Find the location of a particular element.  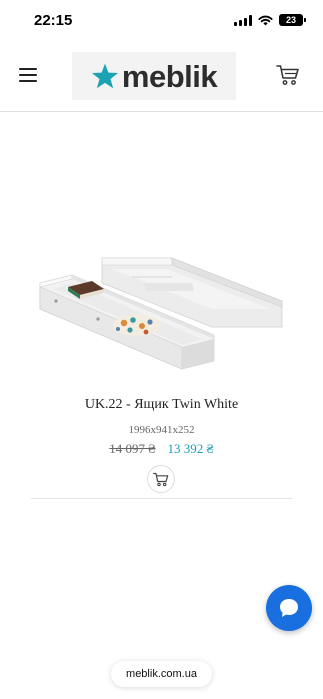

logo-text: meblik is located at coordinates (169, 76).